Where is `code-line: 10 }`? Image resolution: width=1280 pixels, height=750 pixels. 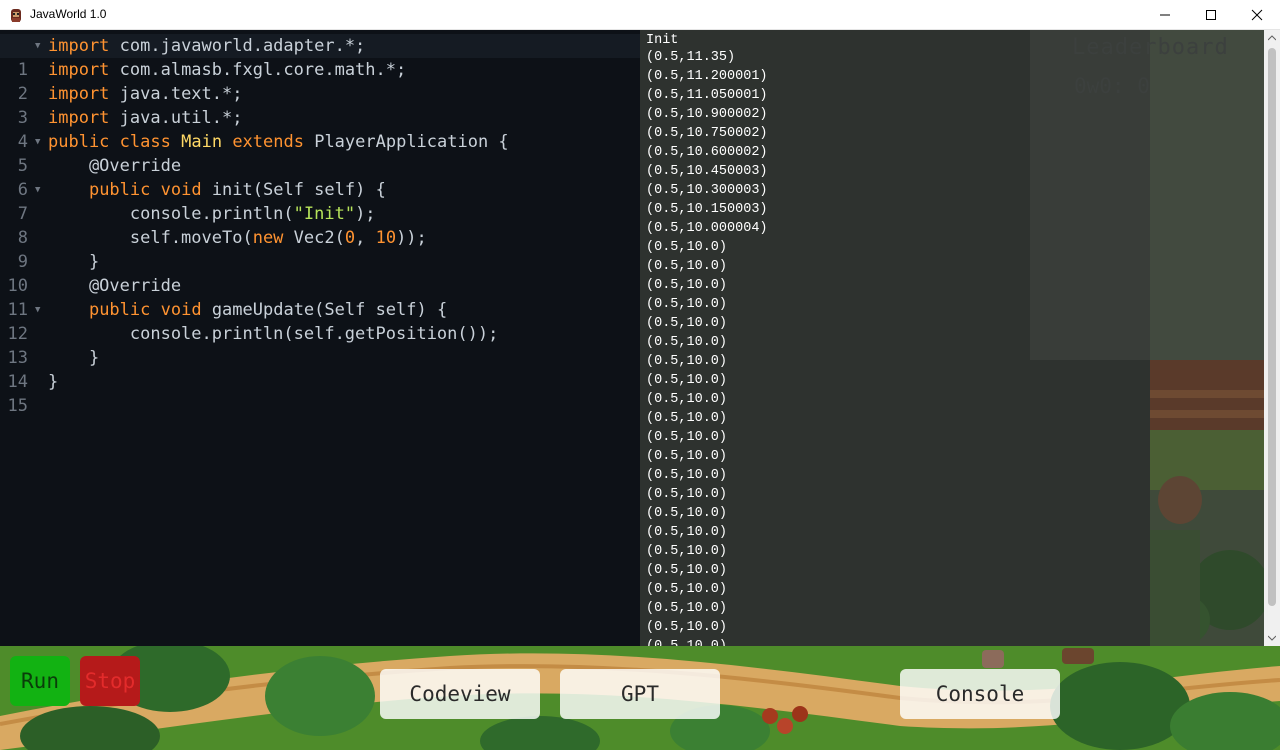 code-line: 10 } is located at coordinates (320, 273).